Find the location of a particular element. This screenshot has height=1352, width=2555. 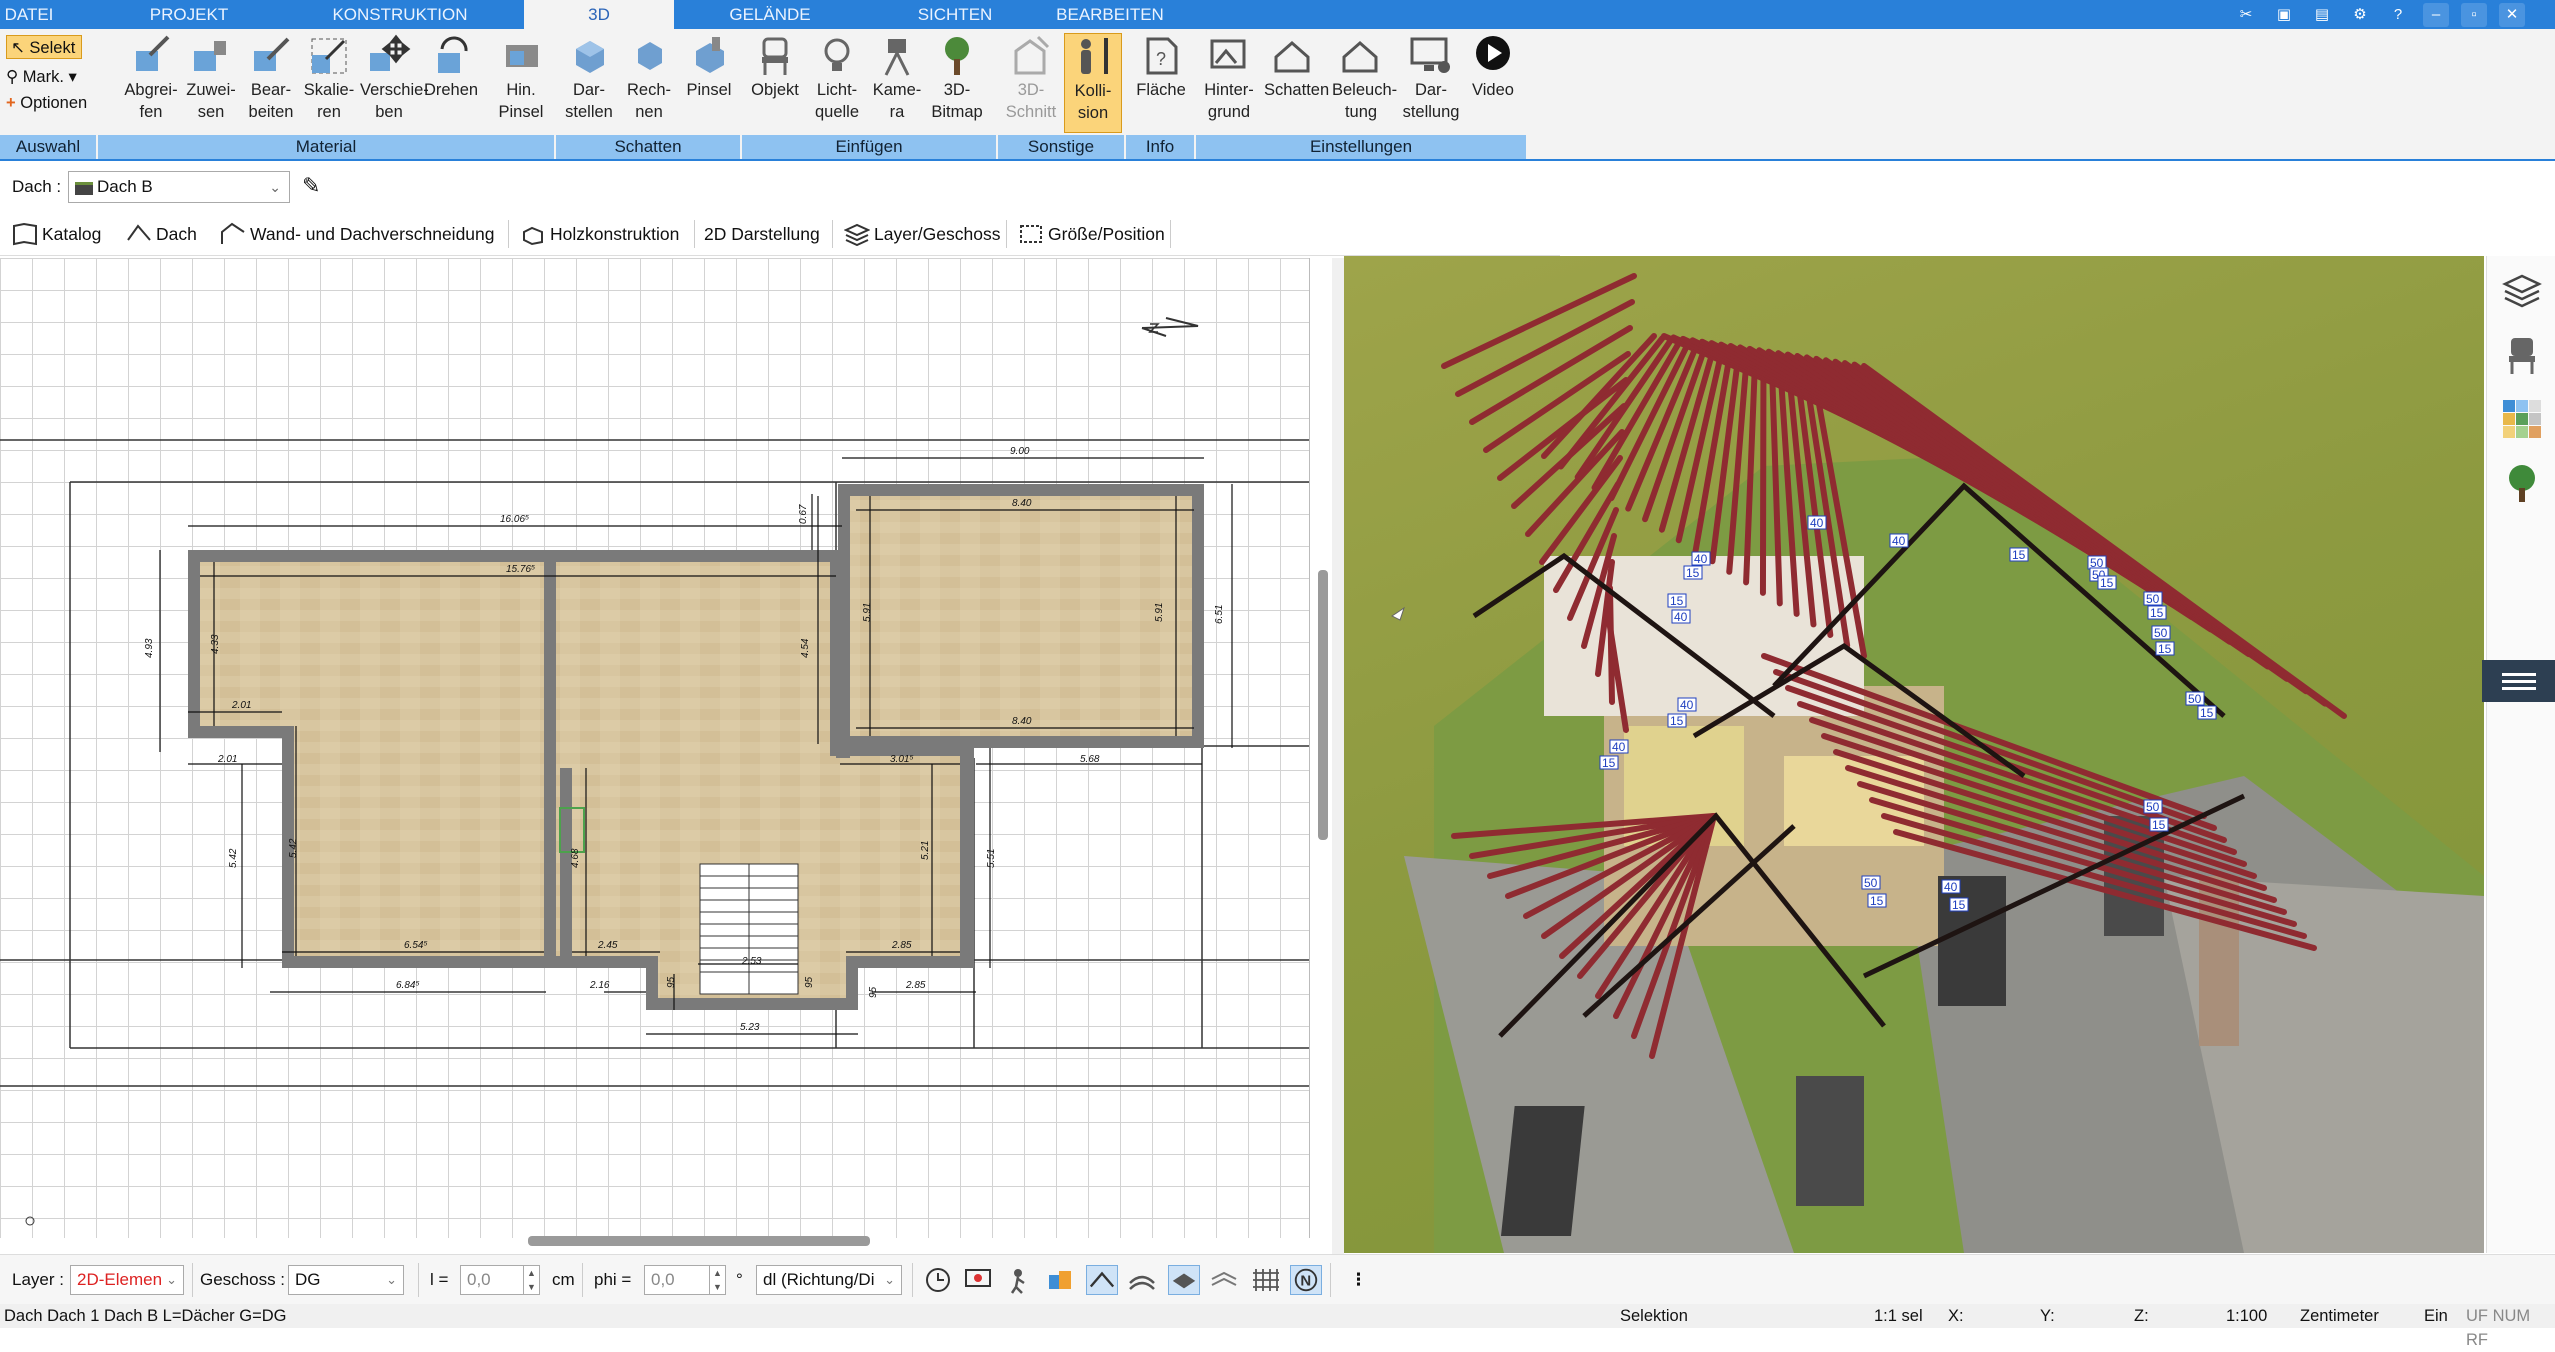

hin-pinsel-button: Hin. Pinsel is located at coordinates (521, 83).